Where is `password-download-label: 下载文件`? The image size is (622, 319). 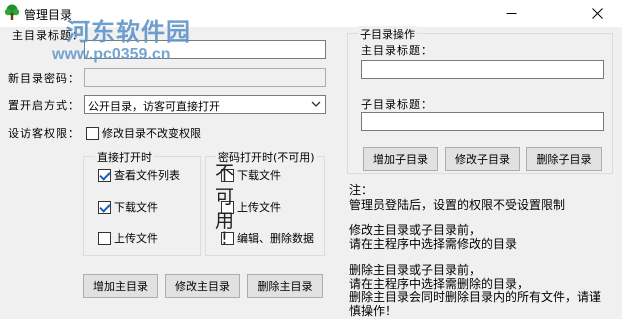 password-download-label: 下载文件 is located at coordinates (259, 175).